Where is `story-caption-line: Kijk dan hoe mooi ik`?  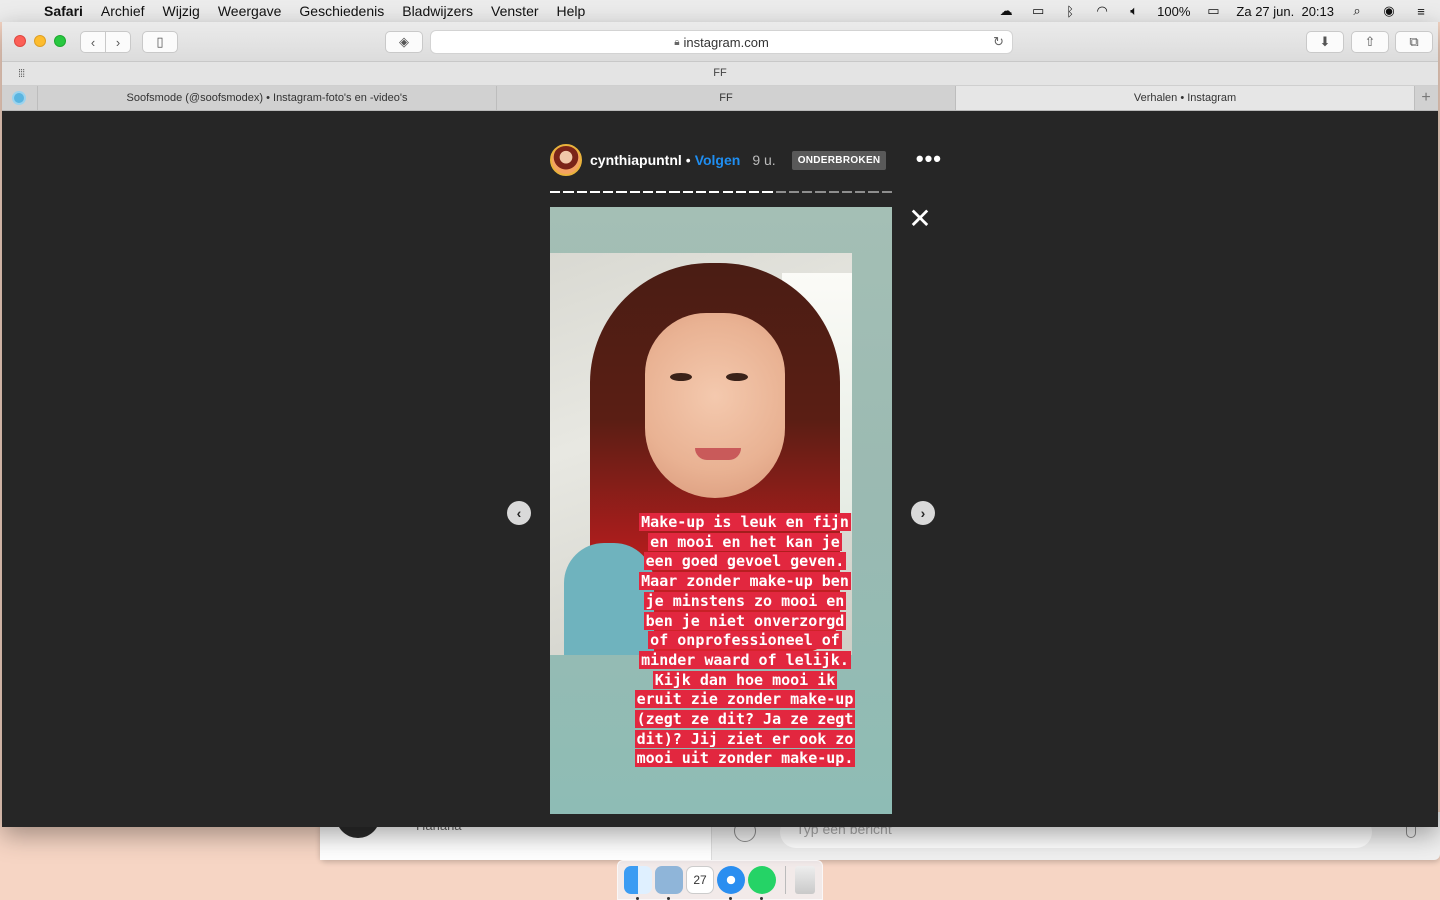
story-caption-line: Kijk dan hoe mooi ik is located at coordinates (745, 679).